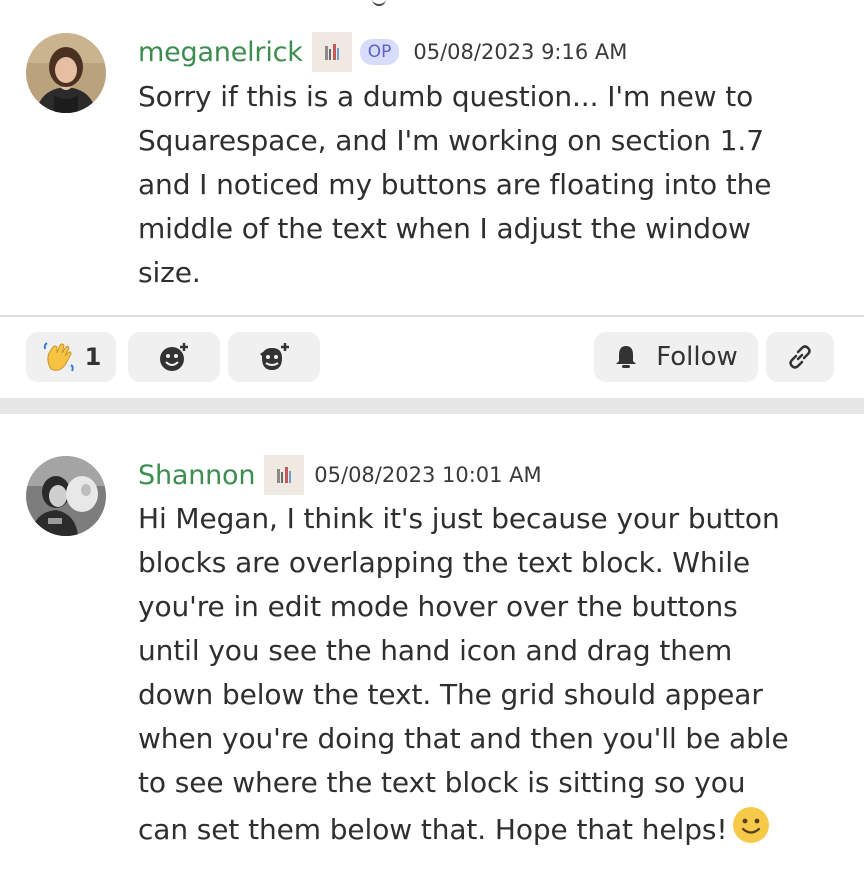  What do you see at coordinates (428, 475) in the screenshot?
I see `timestamp: 05/08/2023 10:01 AM` at bounding box center [428, 475].